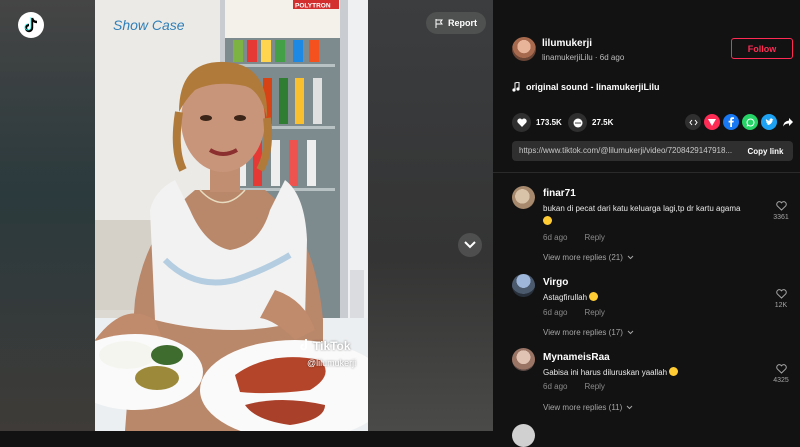 The image size is (800, 447). What do you see at coordinates (555, 282) in the screenshot?
I see `comment-author: Virgo` at bounding box center [555, 282].